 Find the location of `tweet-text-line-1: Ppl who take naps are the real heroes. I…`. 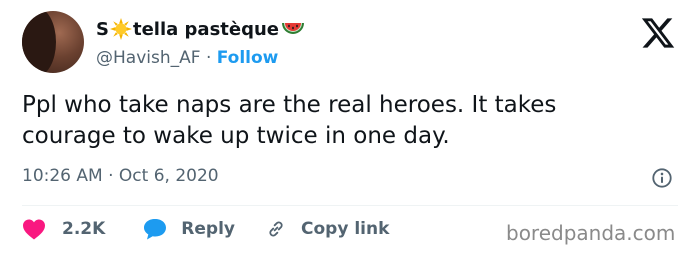

tweet-text-line-1: Ppl who take naps are the real heroes. I… is located at coordinates (289, 105).